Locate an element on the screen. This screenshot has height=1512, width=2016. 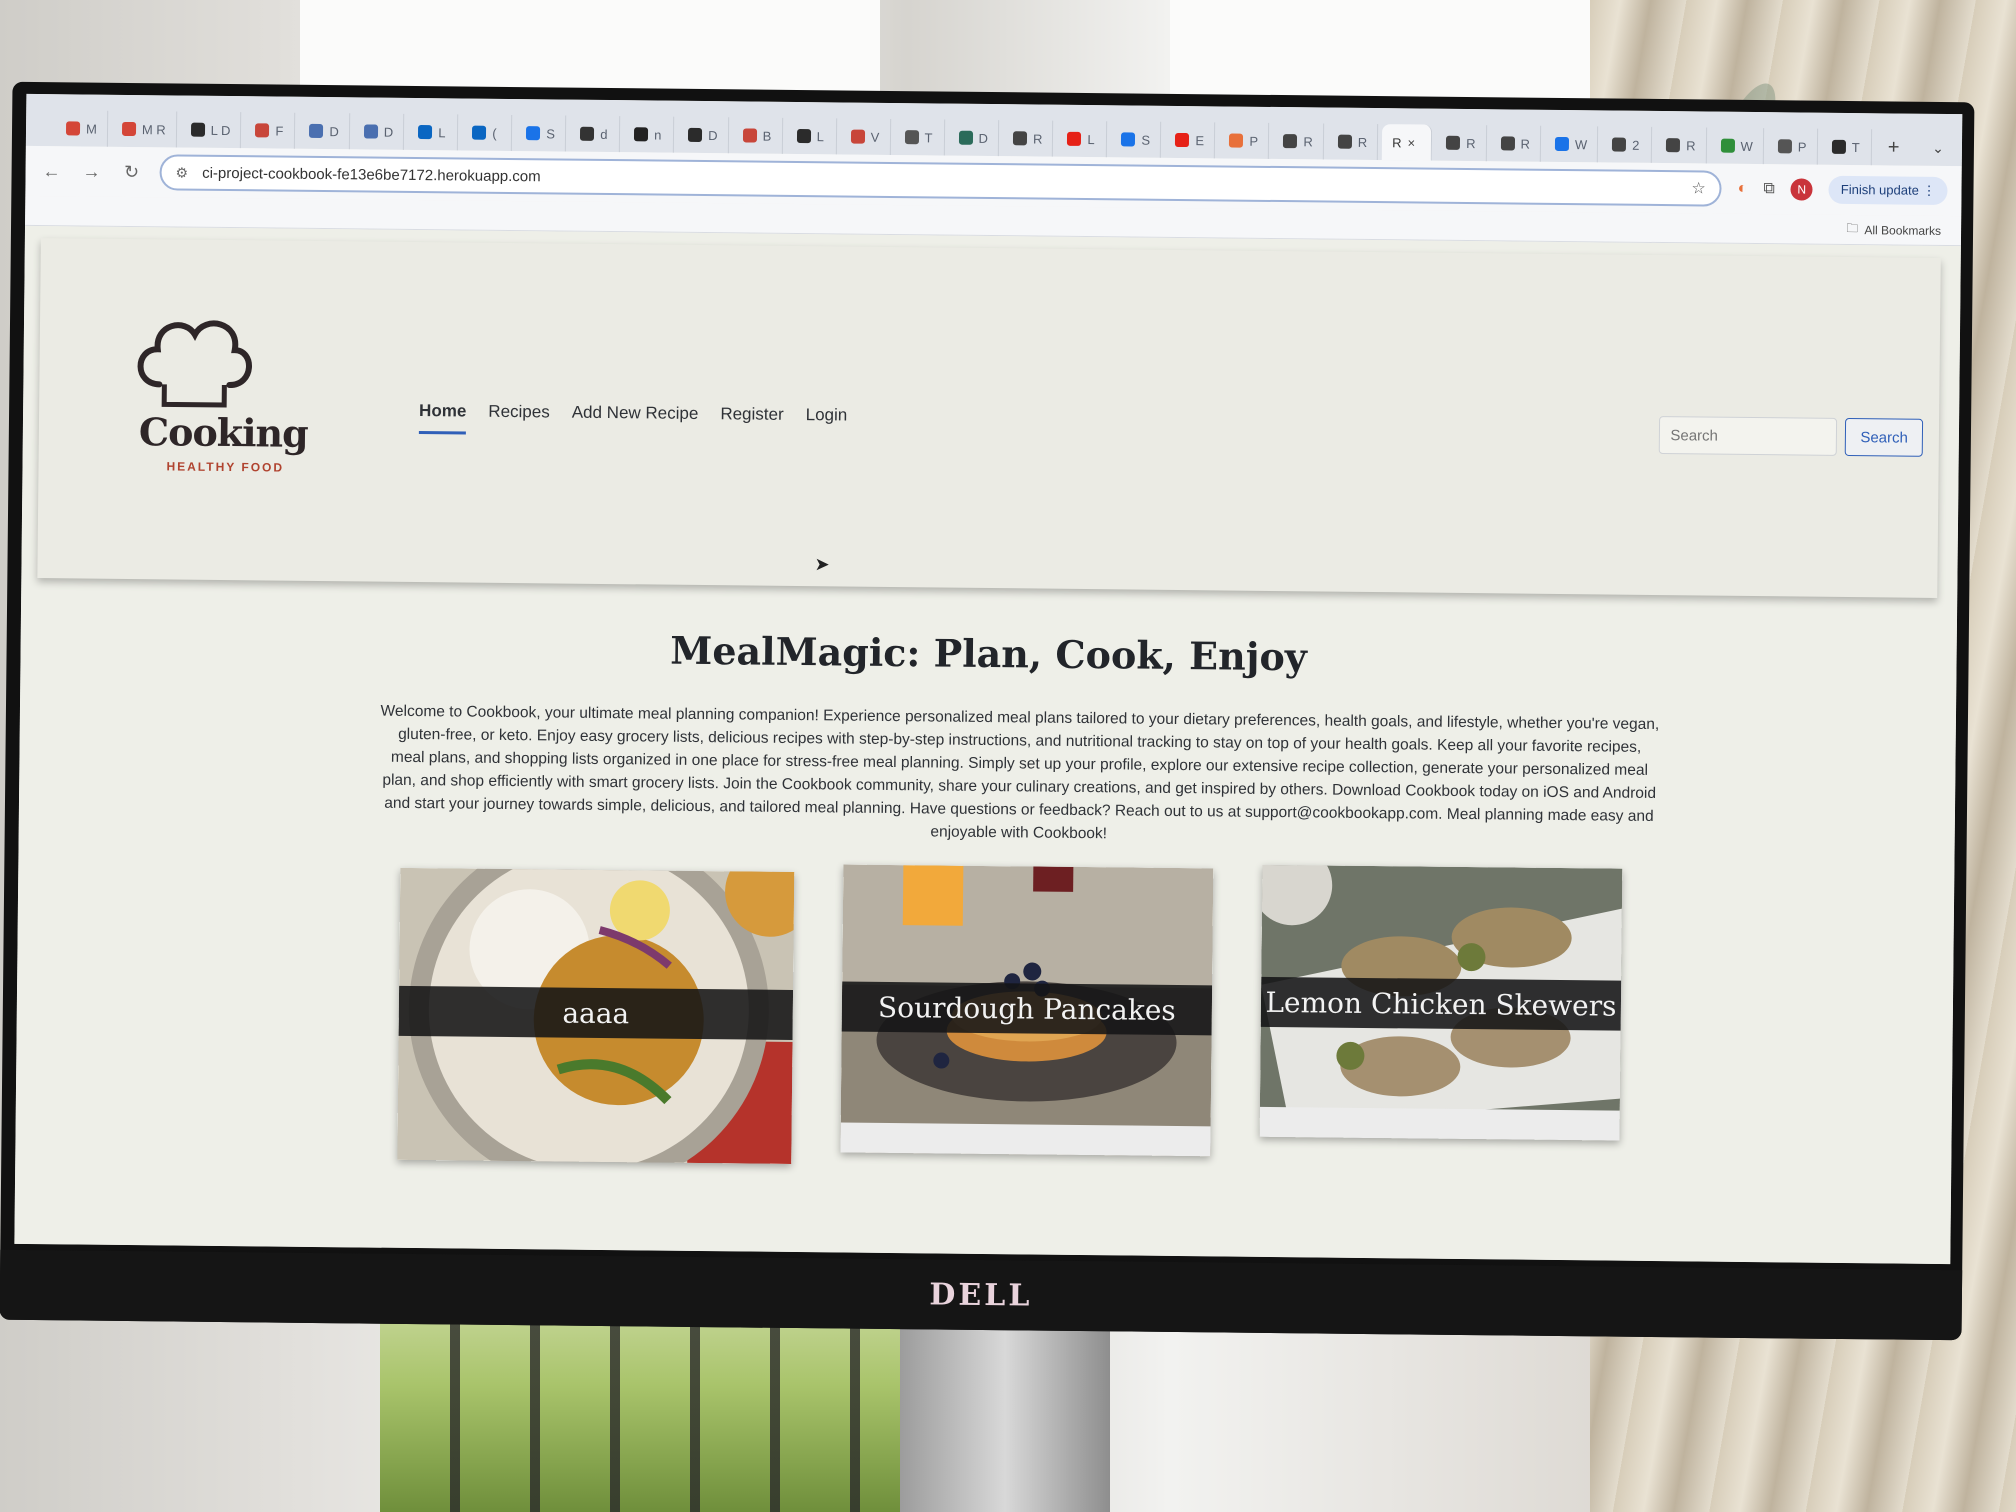
browser-tab: L D is located at coordinates (211, 130).